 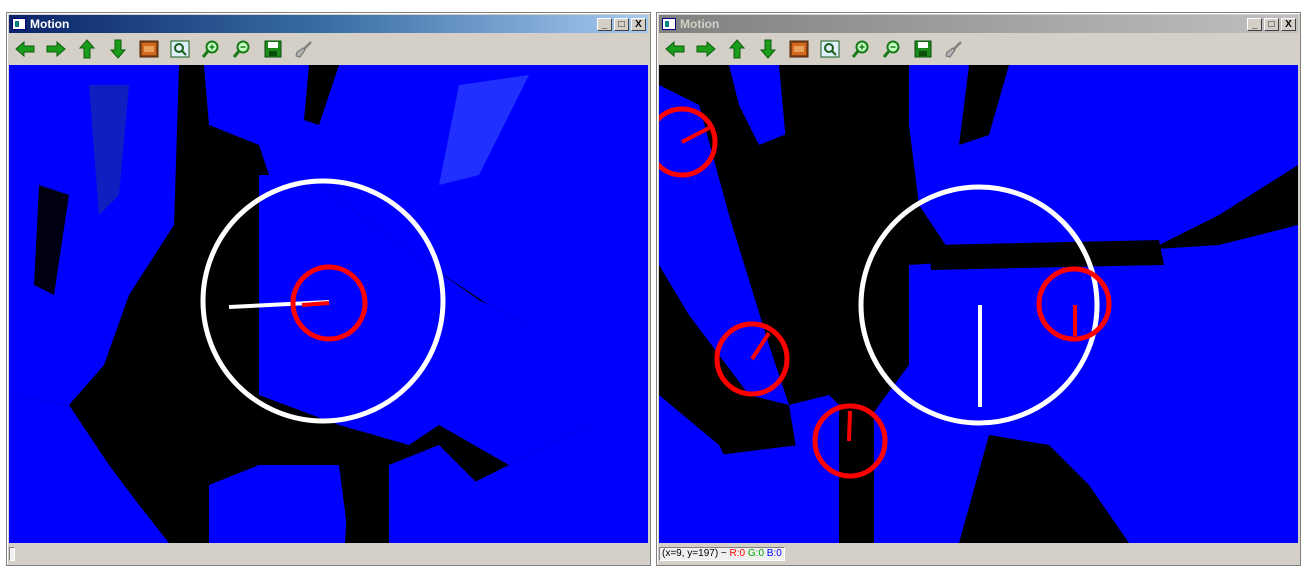 What do you see at coordinates (756, 553) in the screenshot?
I see `green-value: G:0` at bounding box center [756, 553].